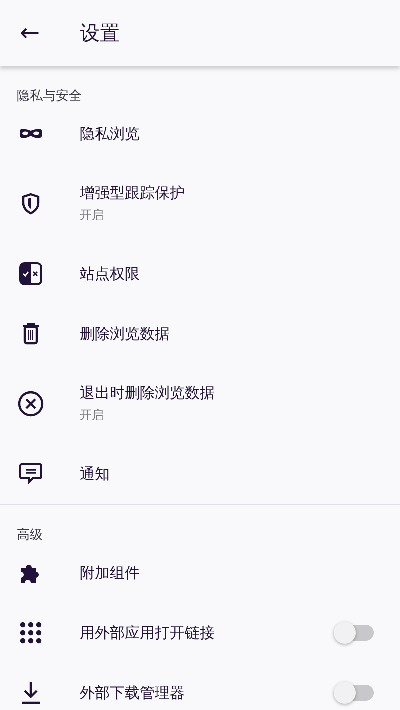  Describe the element at coordinates (49, 96) in the screenshot. I see `section-header: 隐私与安全` at that location.